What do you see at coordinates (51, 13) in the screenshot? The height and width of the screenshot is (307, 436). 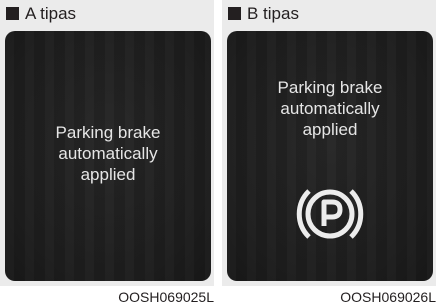 I see `panel-heading: A tipas` at bounding box center [51, 13].